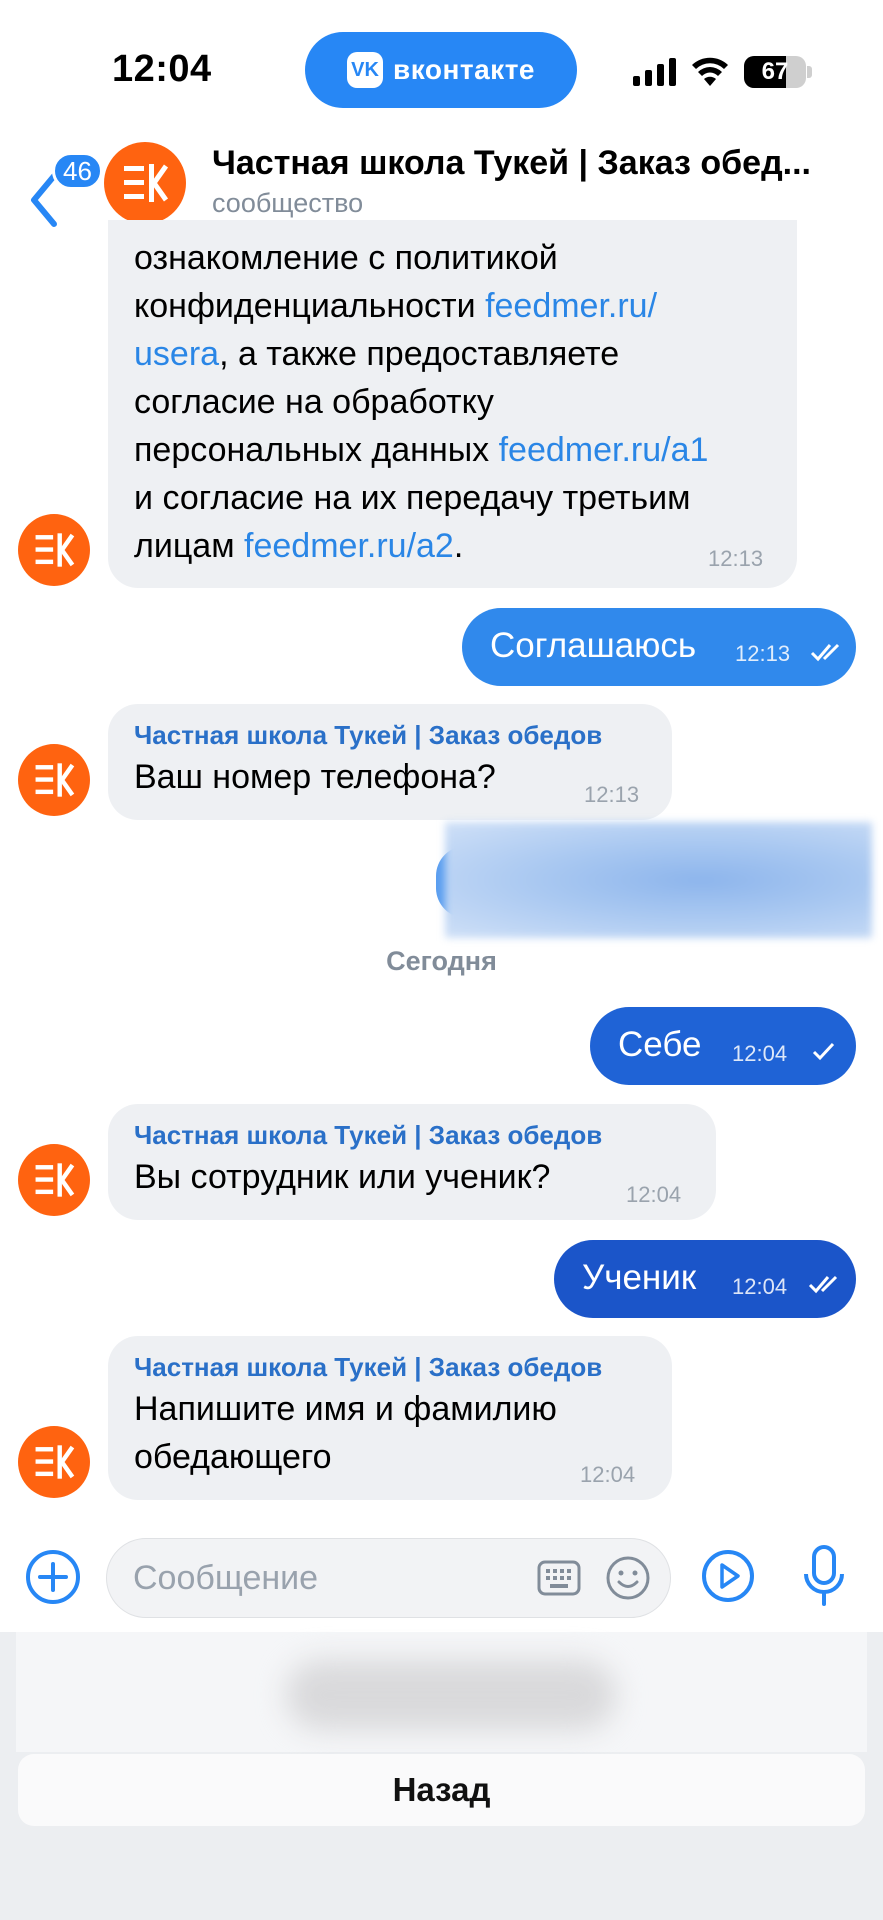 Image resolution: width=883 pixels, height=1920 pixels. I want to click on message-line: конфиденциальности, so click(310, 306).